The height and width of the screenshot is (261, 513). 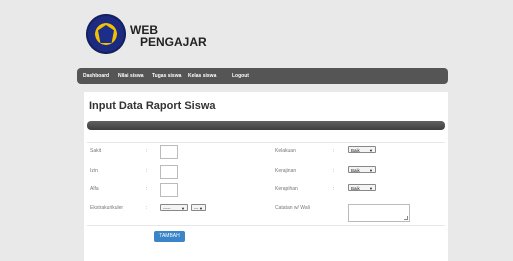 What do you see at coordinates (285, 151) in the screenshot?
I see `label-kelakuan: Kelakuan` at bounding box center [285, 151].